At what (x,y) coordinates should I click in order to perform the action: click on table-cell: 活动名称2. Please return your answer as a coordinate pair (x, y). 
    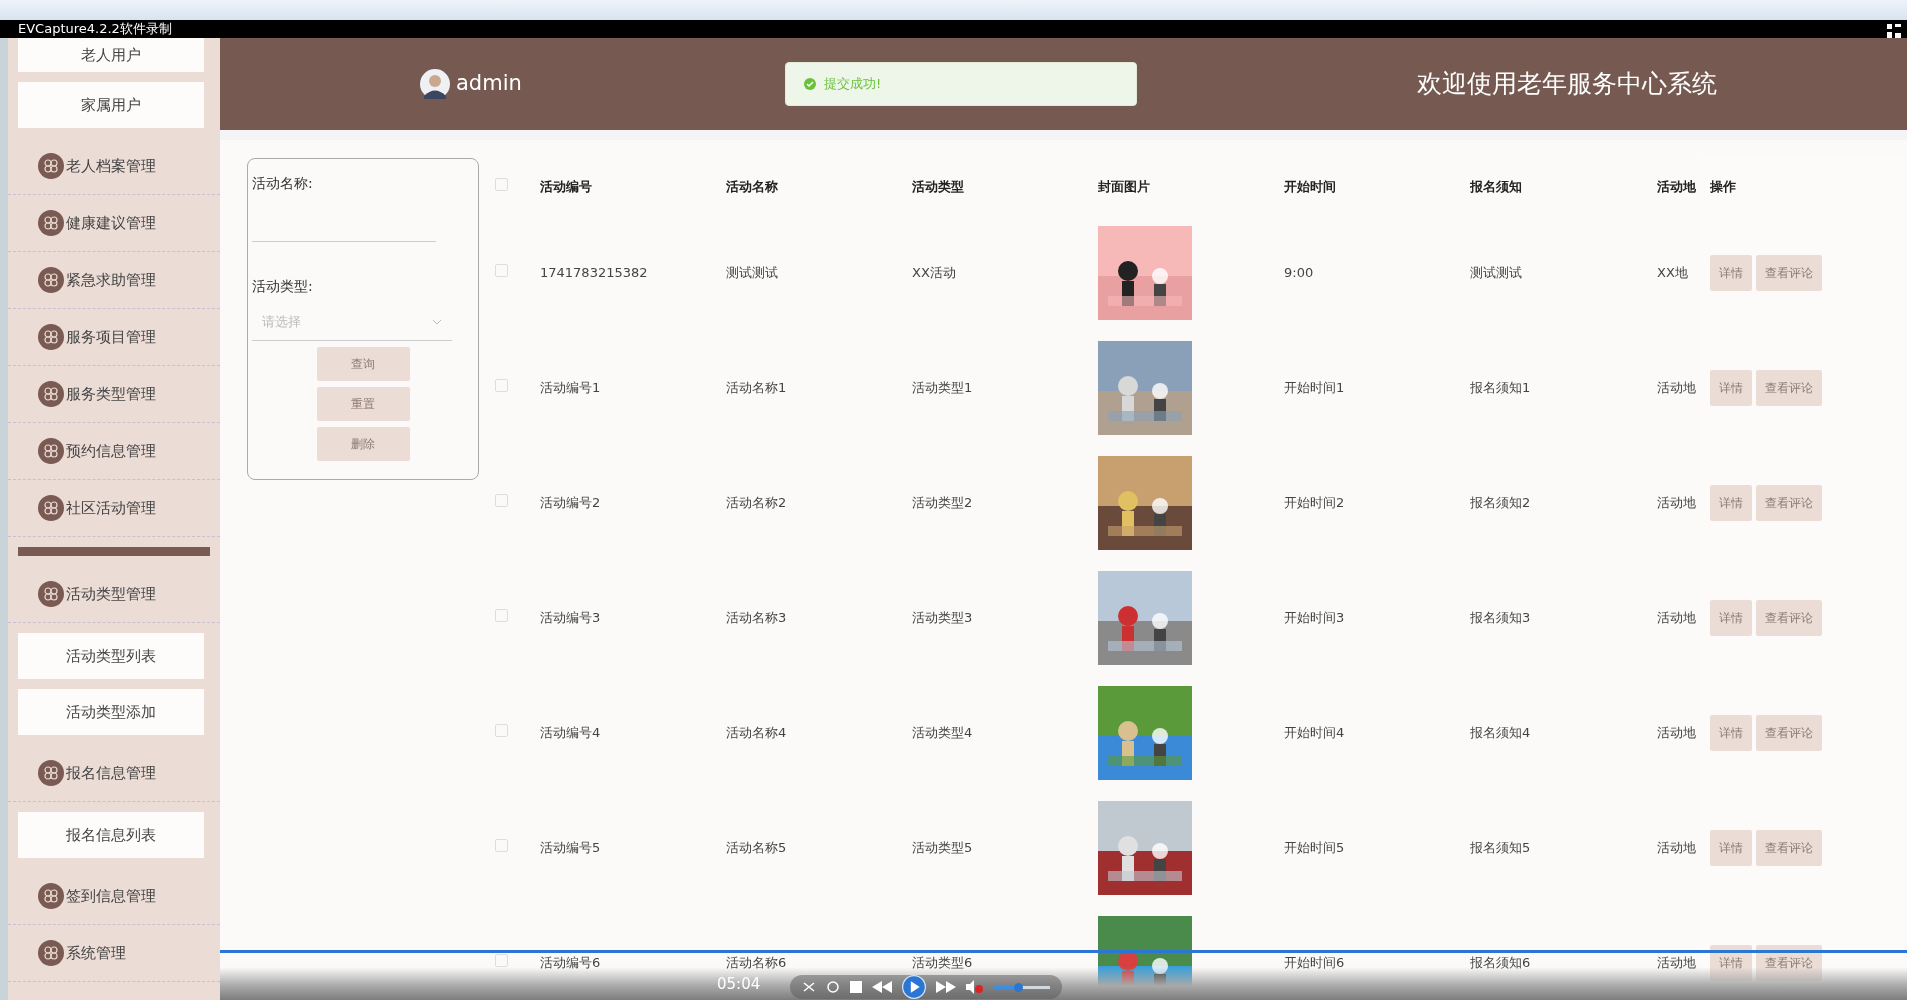
    Looking at the image, I should click on (756, 502).